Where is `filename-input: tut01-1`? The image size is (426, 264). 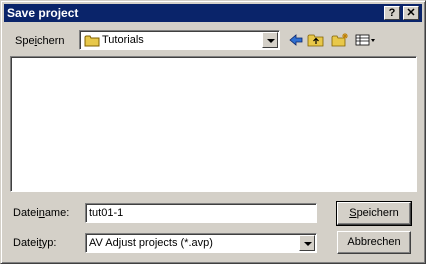 filename-input: tut01-1 is located at coordinates (201, 213).